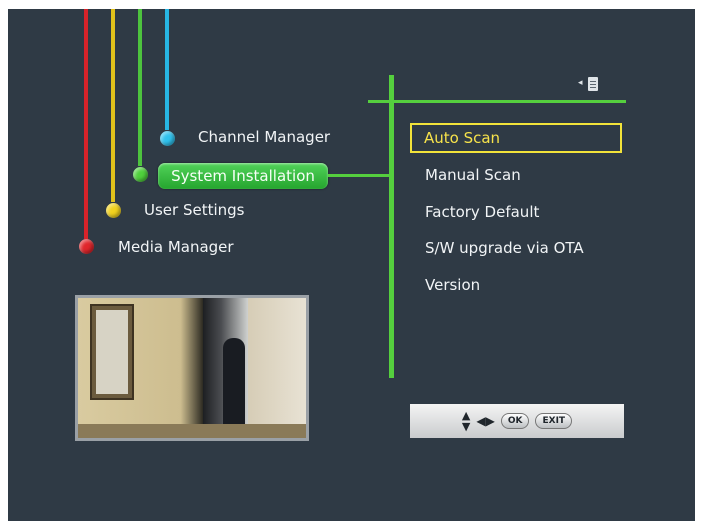 This screenshot has height=529, width=703. What do you see at coordinates (554, 421) in the screenshot?
I see `exit-key-icon: EXIT` at bounding box center [554, 421].